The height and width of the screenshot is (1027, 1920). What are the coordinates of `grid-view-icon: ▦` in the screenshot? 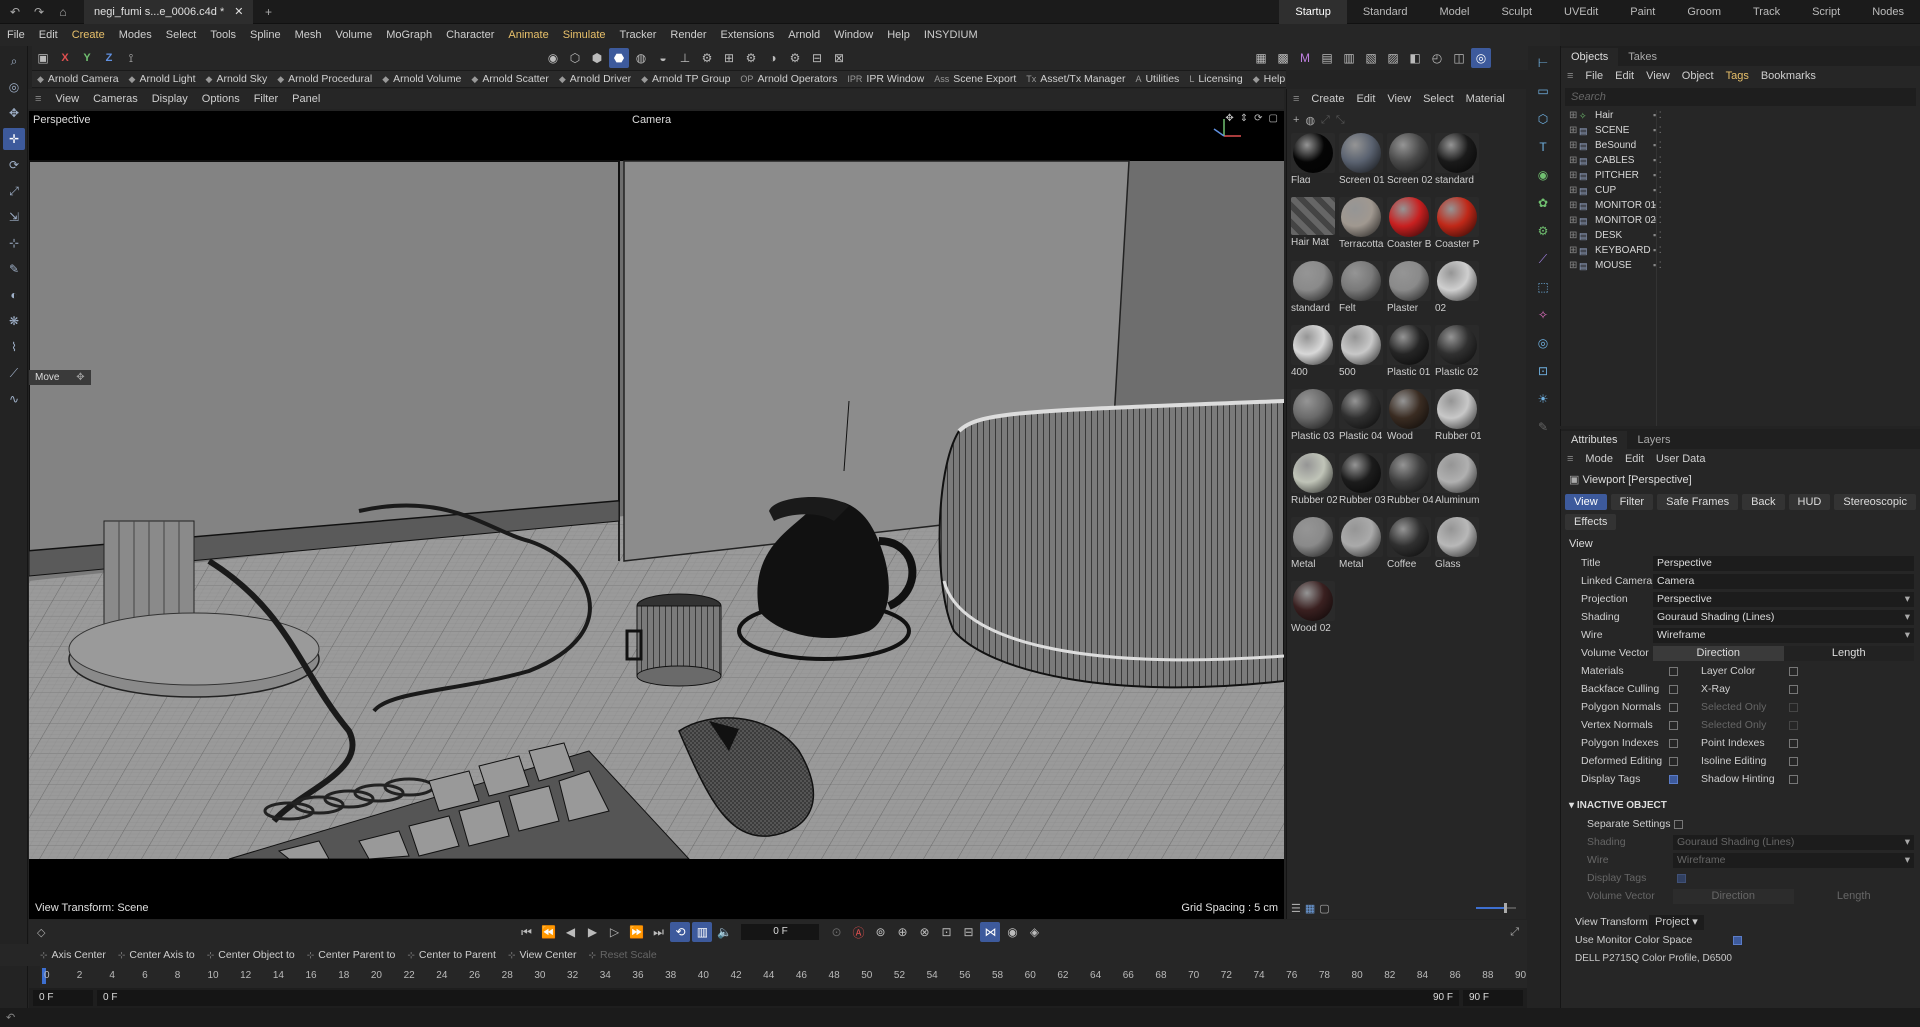 It's located at (1310, 908).